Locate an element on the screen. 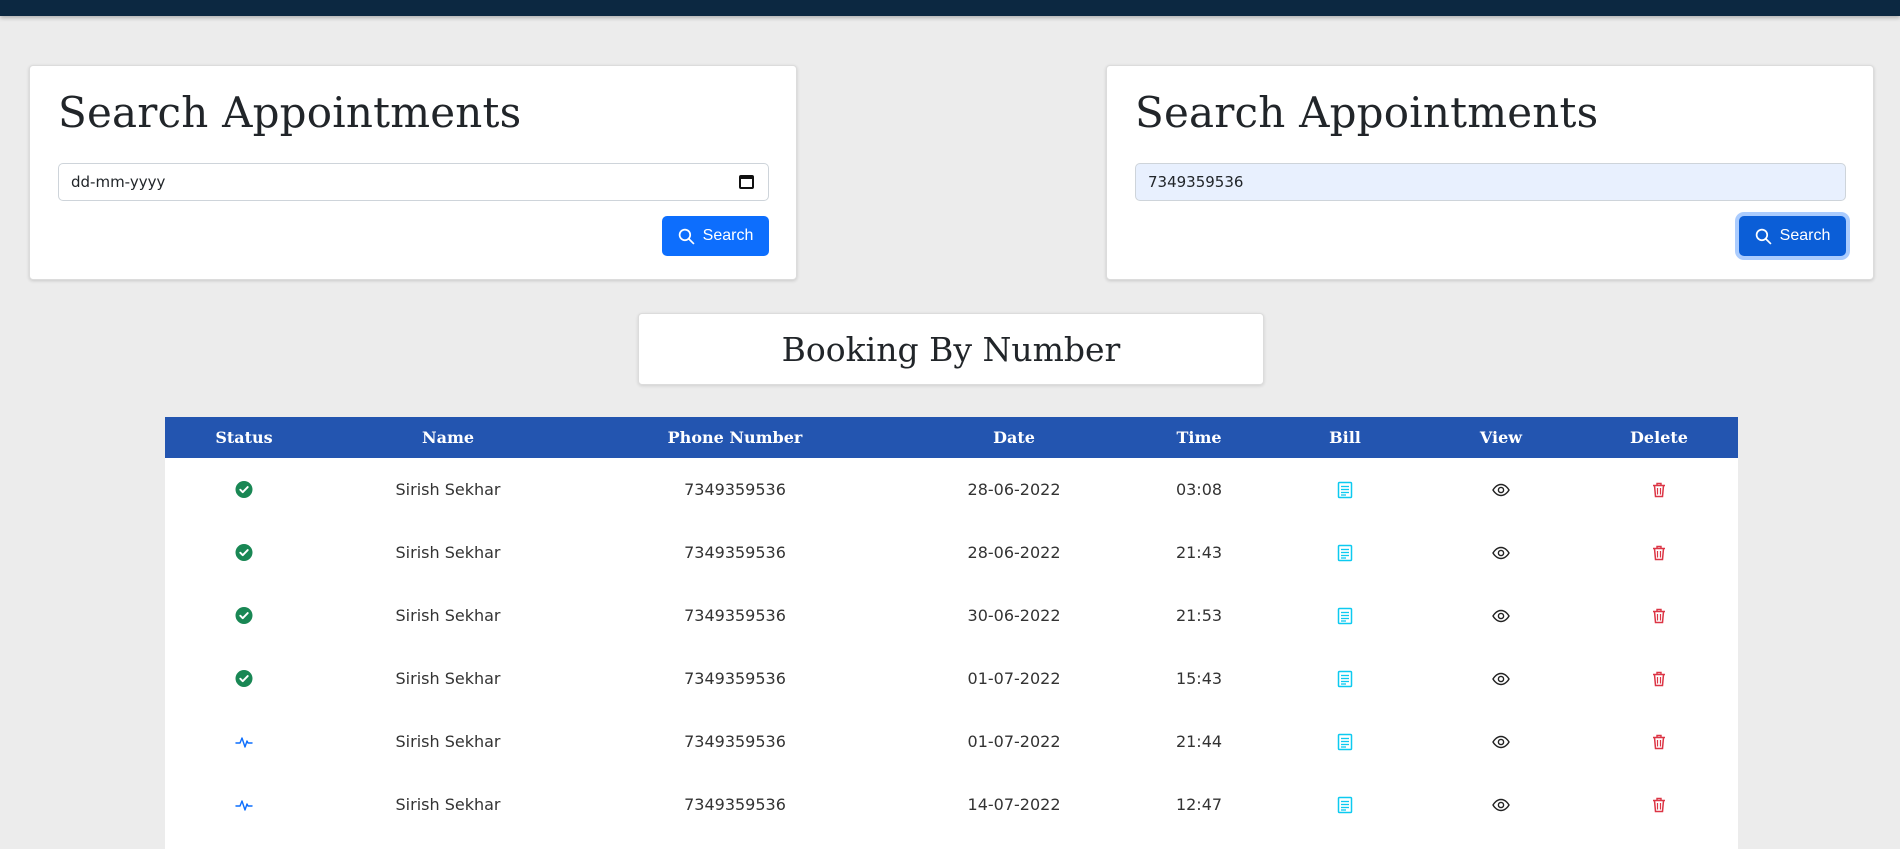  search-by-phone-button: Search is located at coordinates (1792, 236).